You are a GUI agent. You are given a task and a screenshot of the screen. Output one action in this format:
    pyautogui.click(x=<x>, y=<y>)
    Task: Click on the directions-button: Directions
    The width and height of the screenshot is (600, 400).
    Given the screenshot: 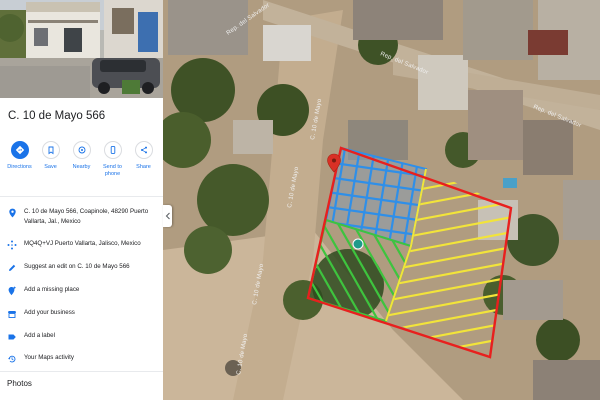 What is the action you would take?
    pyautogui.click(x=20, y=159)
    